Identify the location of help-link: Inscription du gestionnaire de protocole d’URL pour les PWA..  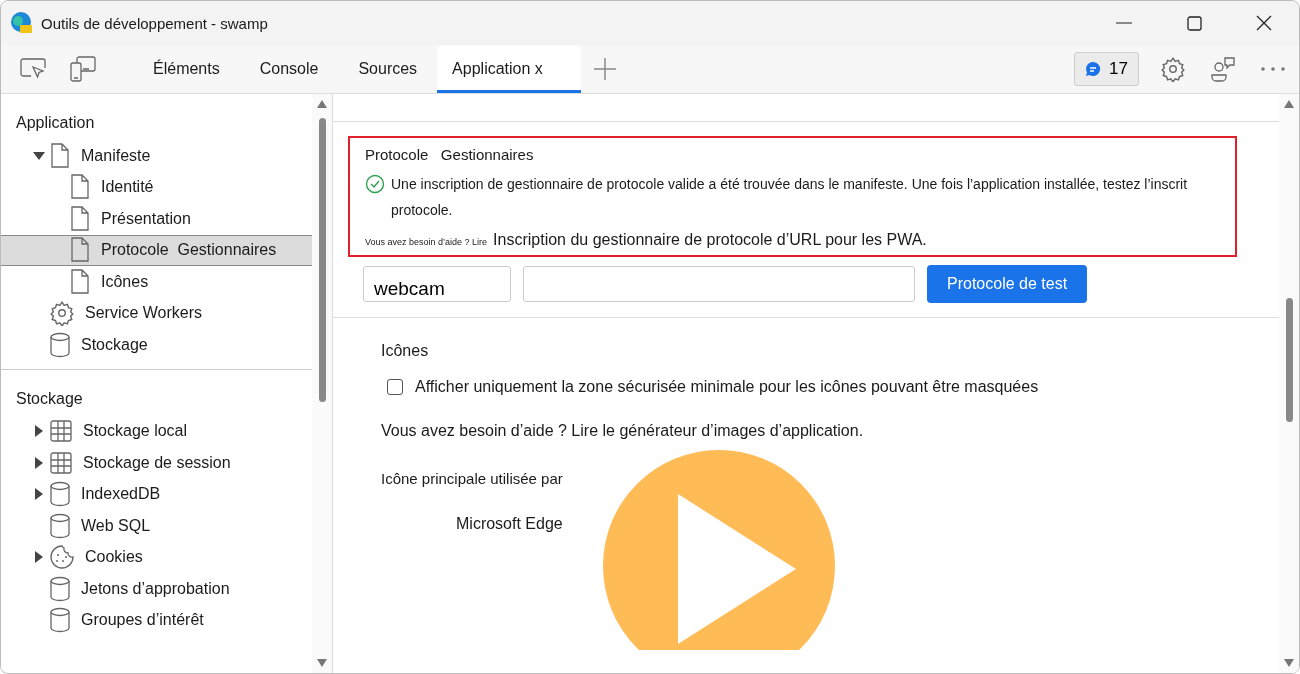
(710, 240).